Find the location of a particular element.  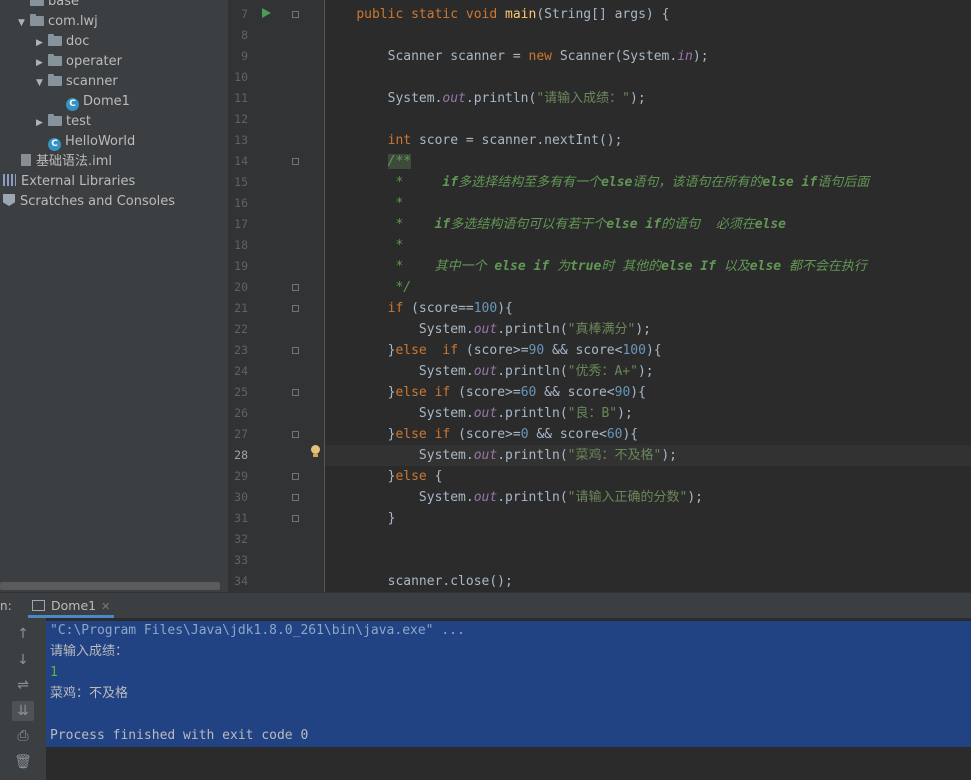

tree-item: base is located at coordinates (48, 6).